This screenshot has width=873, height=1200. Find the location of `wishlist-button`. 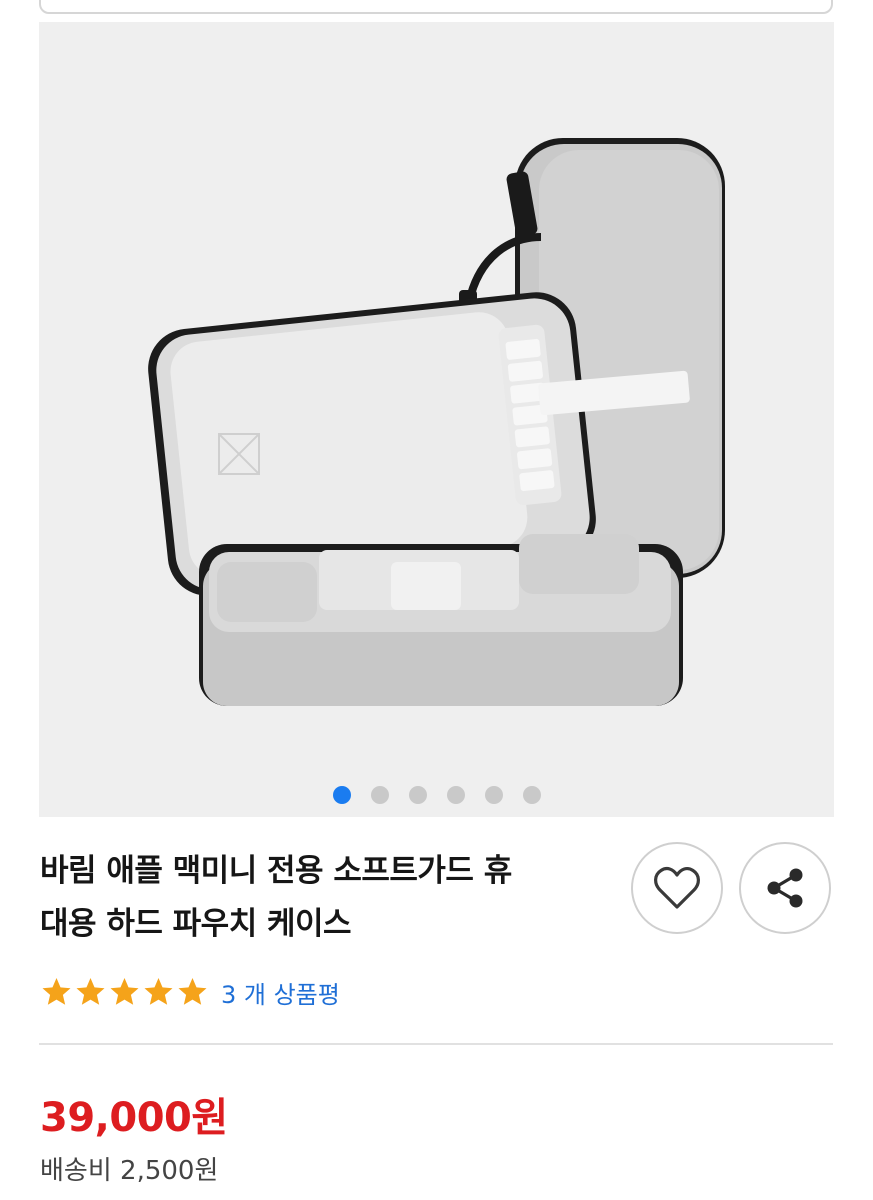

wishlist-button is located at coordinates (677, 888).